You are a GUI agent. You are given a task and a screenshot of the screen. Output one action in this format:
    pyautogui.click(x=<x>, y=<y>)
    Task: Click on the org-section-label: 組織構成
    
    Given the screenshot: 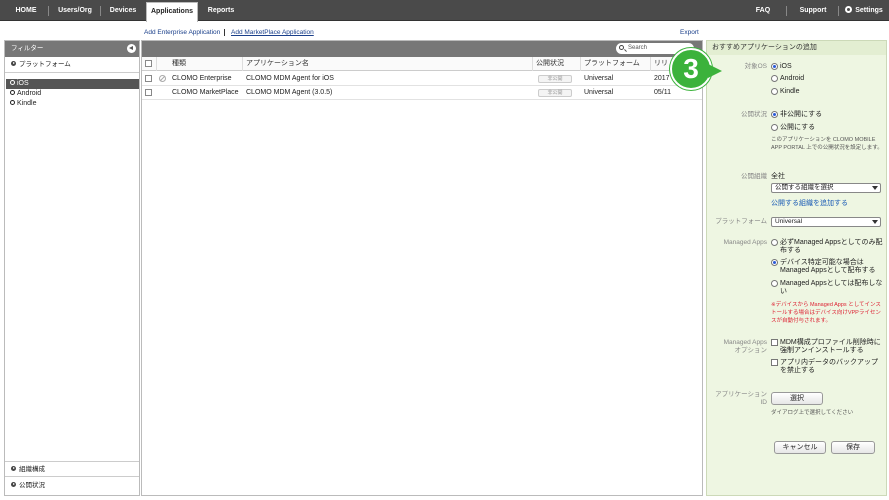 What is the action you would take?
    pyautogui.click(x=32, y=469)
    